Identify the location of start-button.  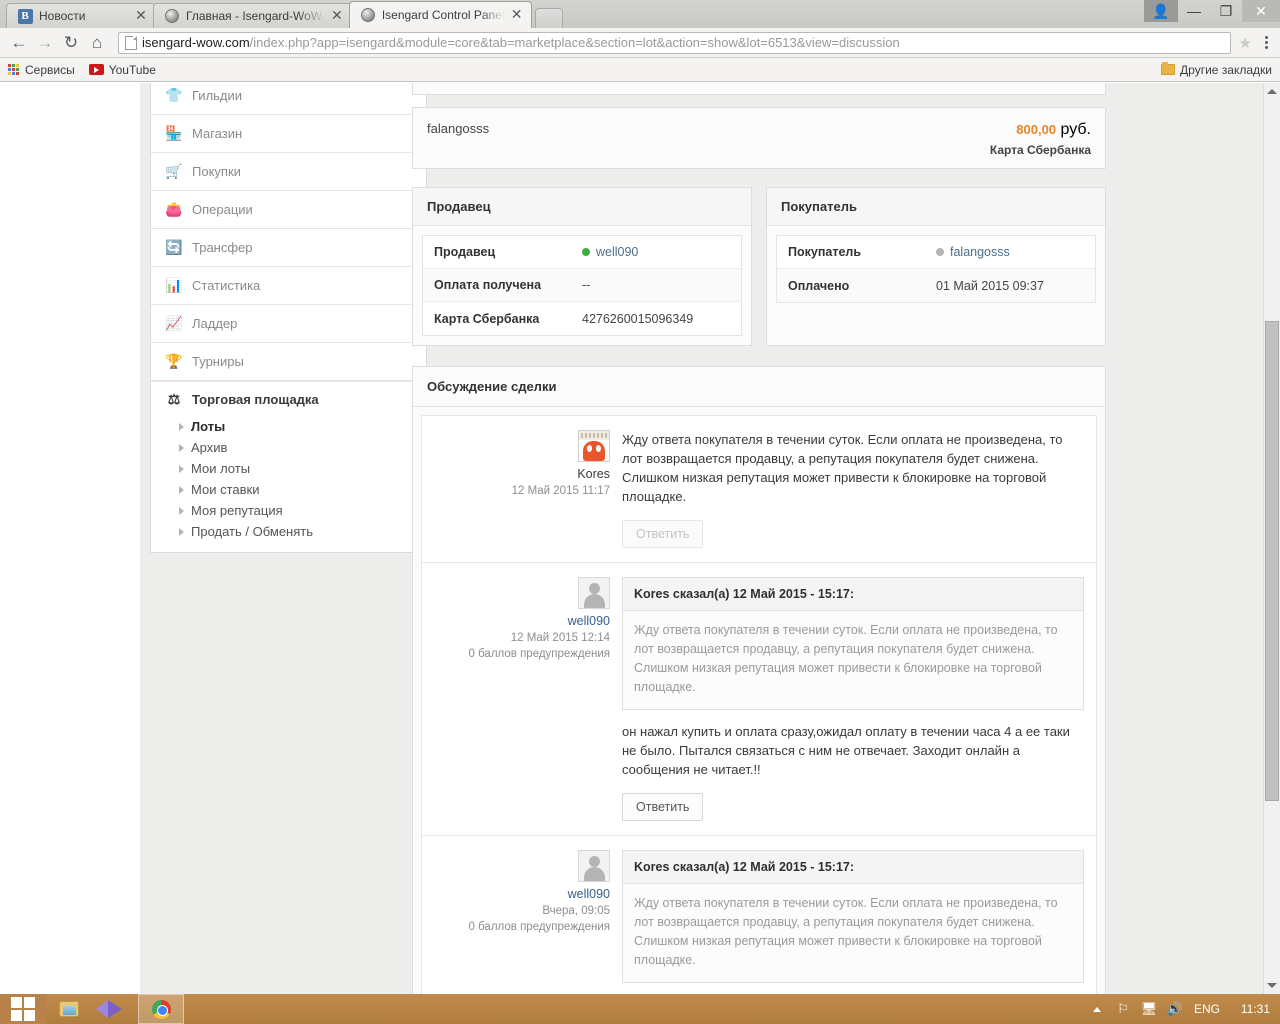
(23, 1009).